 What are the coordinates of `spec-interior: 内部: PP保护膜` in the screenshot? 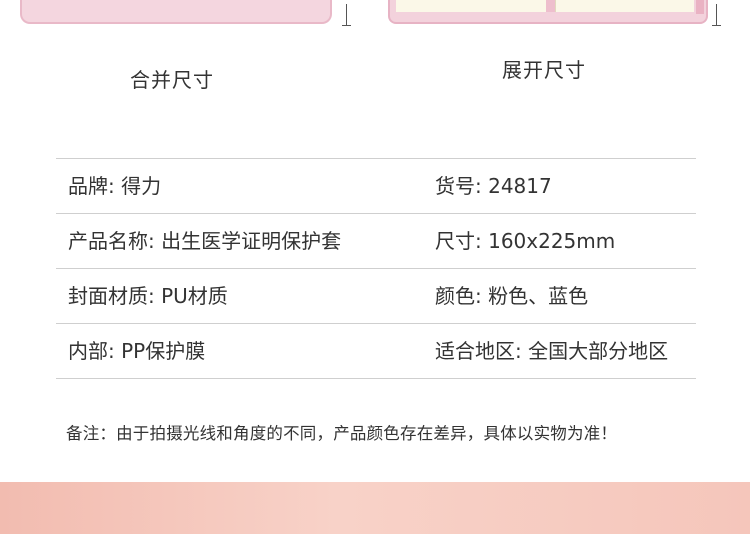 It's located at (137, 351).